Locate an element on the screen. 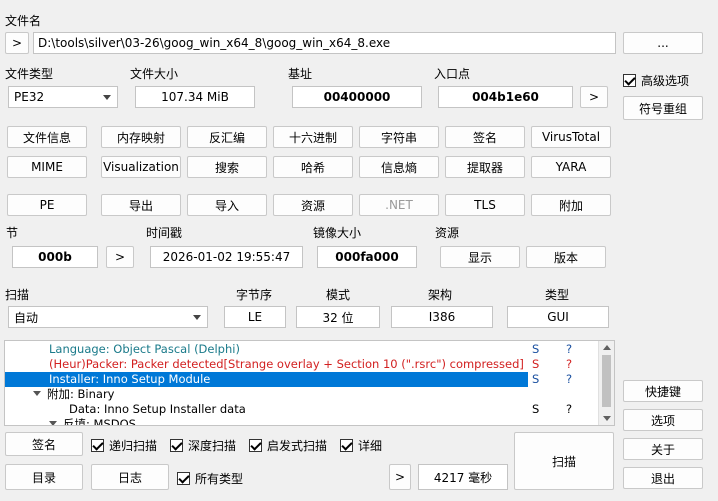 Image resolution: width=718 pixels, height=501 pixels. options-button: 选项 is located at coordinates (663, 420).